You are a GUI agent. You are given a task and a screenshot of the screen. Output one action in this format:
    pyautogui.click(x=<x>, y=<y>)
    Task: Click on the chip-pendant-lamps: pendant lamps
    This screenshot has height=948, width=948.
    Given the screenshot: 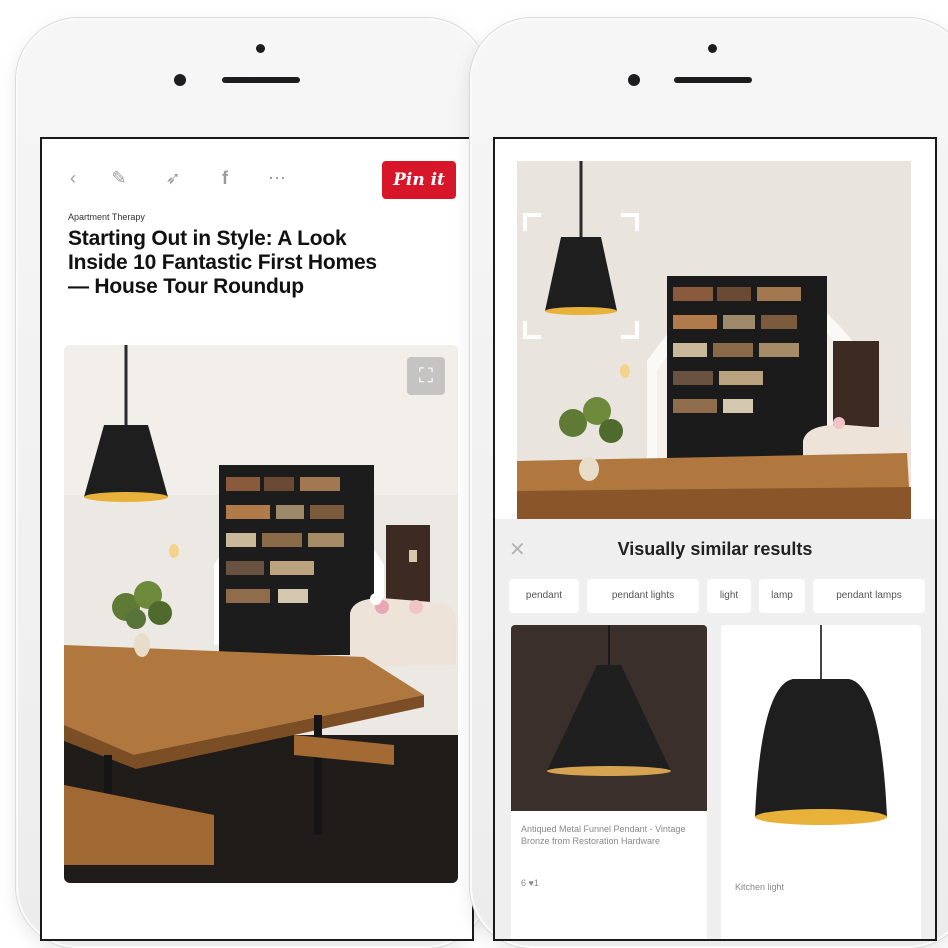 What is the action you would take?
    pyautogui.click(x=869, y=596)
    